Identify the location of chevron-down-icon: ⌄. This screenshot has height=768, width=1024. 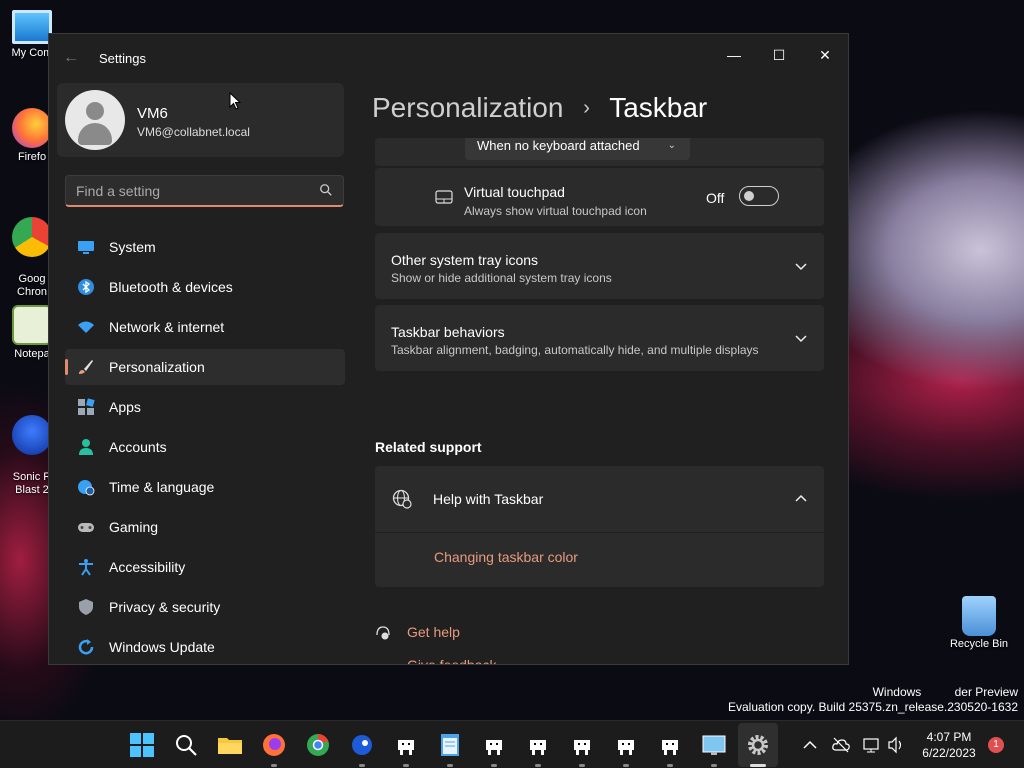
(671, 145).